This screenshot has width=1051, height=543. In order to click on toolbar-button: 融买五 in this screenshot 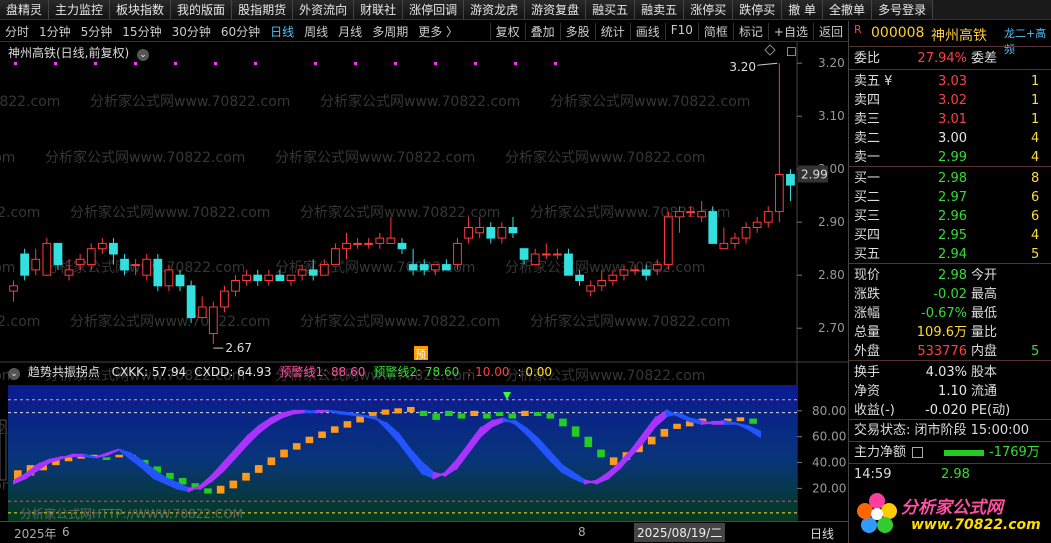, I will do `click(611, 9)`.